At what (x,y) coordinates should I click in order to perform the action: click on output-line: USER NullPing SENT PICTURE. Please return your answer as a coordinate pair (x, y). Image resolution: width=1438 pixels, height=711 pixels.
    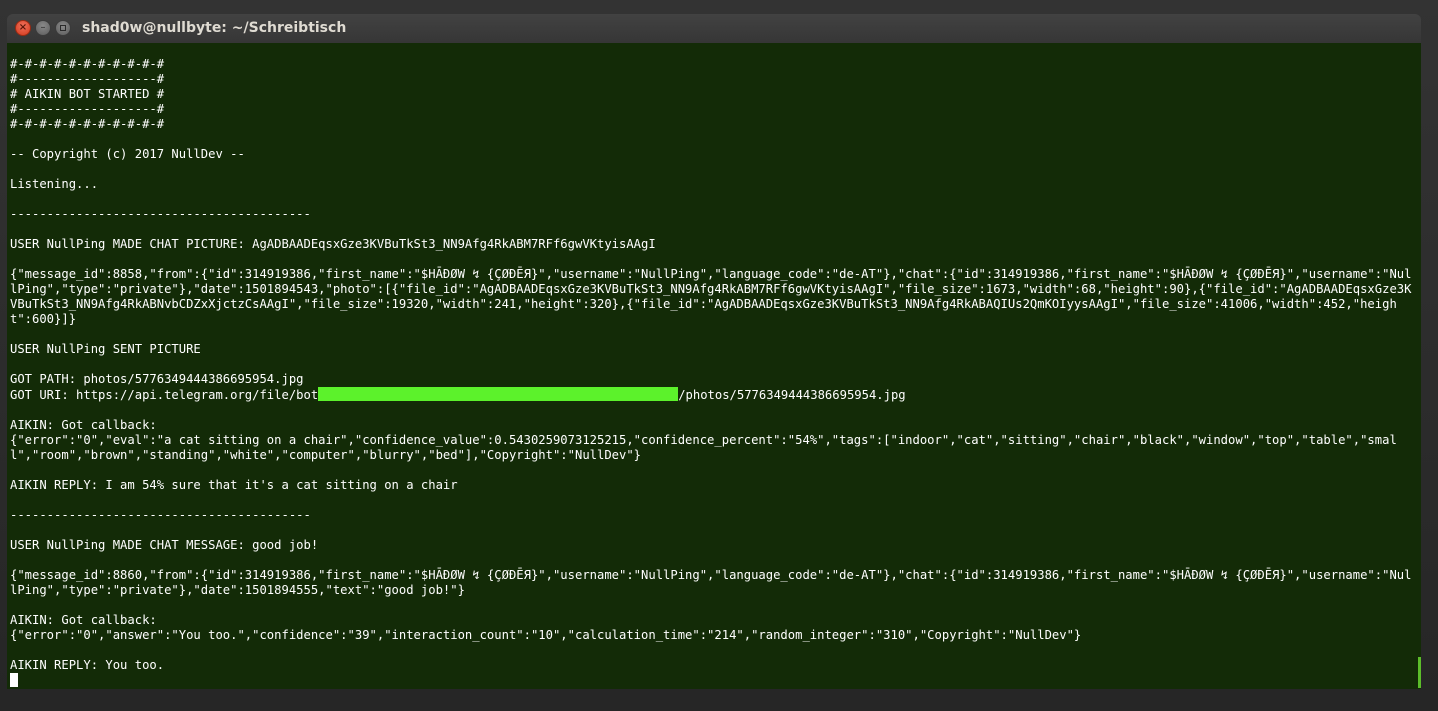
    Looking at the image, I should click on (105, 349).